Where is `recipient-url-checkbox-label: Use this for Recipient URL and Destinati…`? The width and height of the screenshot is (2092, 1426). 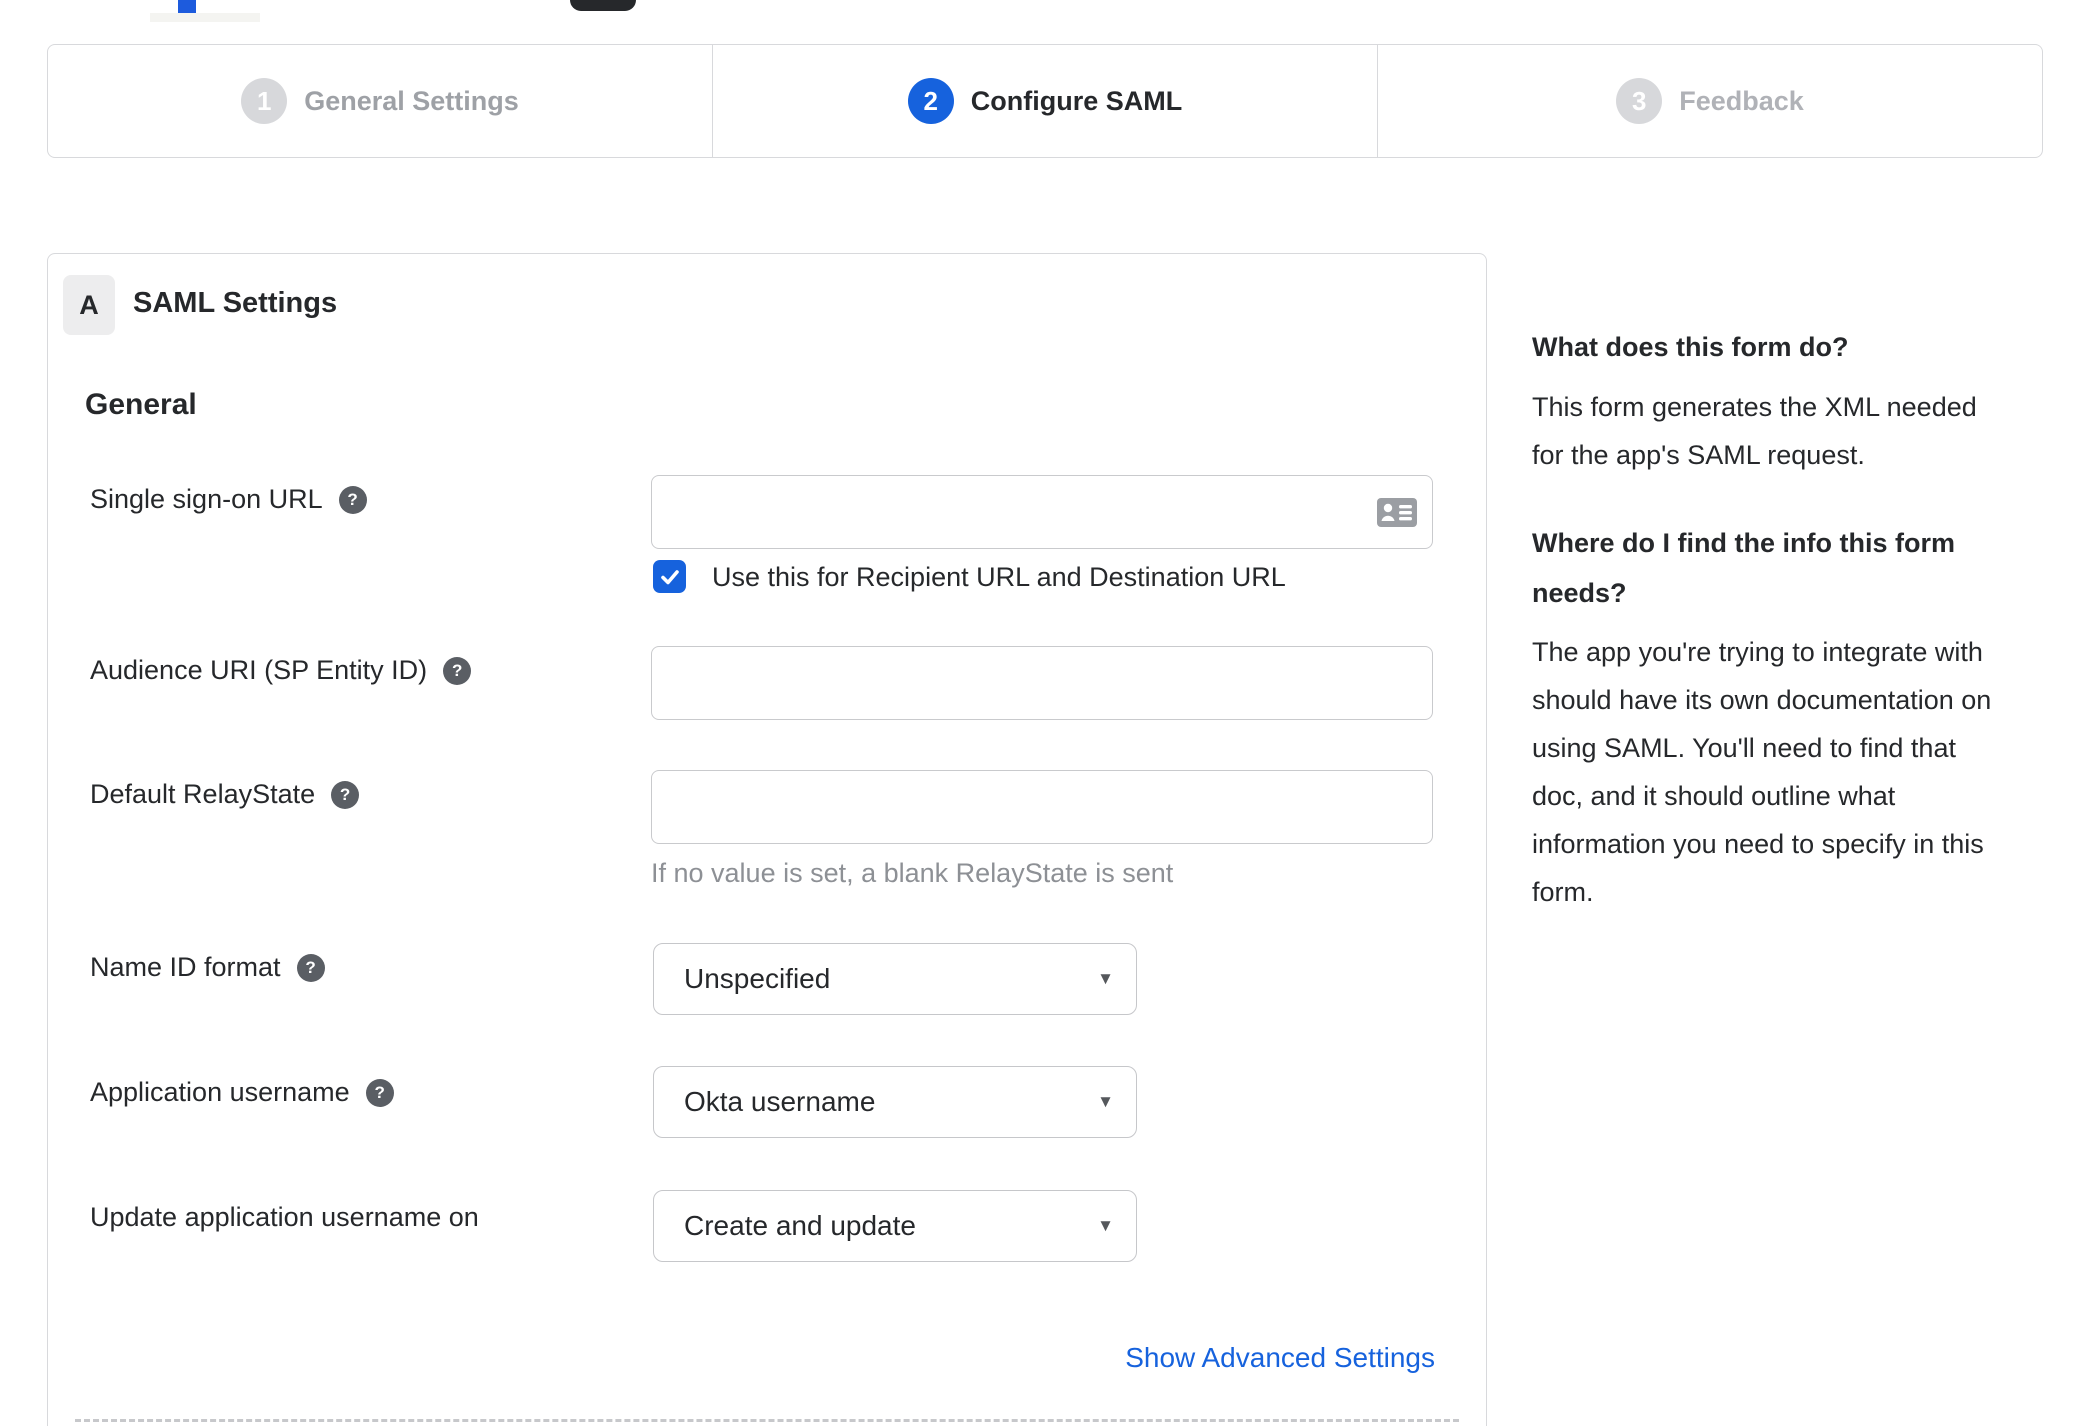 recipient-url-checkbox-label: Use this for Recipient URL and Destinati… is located at coordinates (999, 577).